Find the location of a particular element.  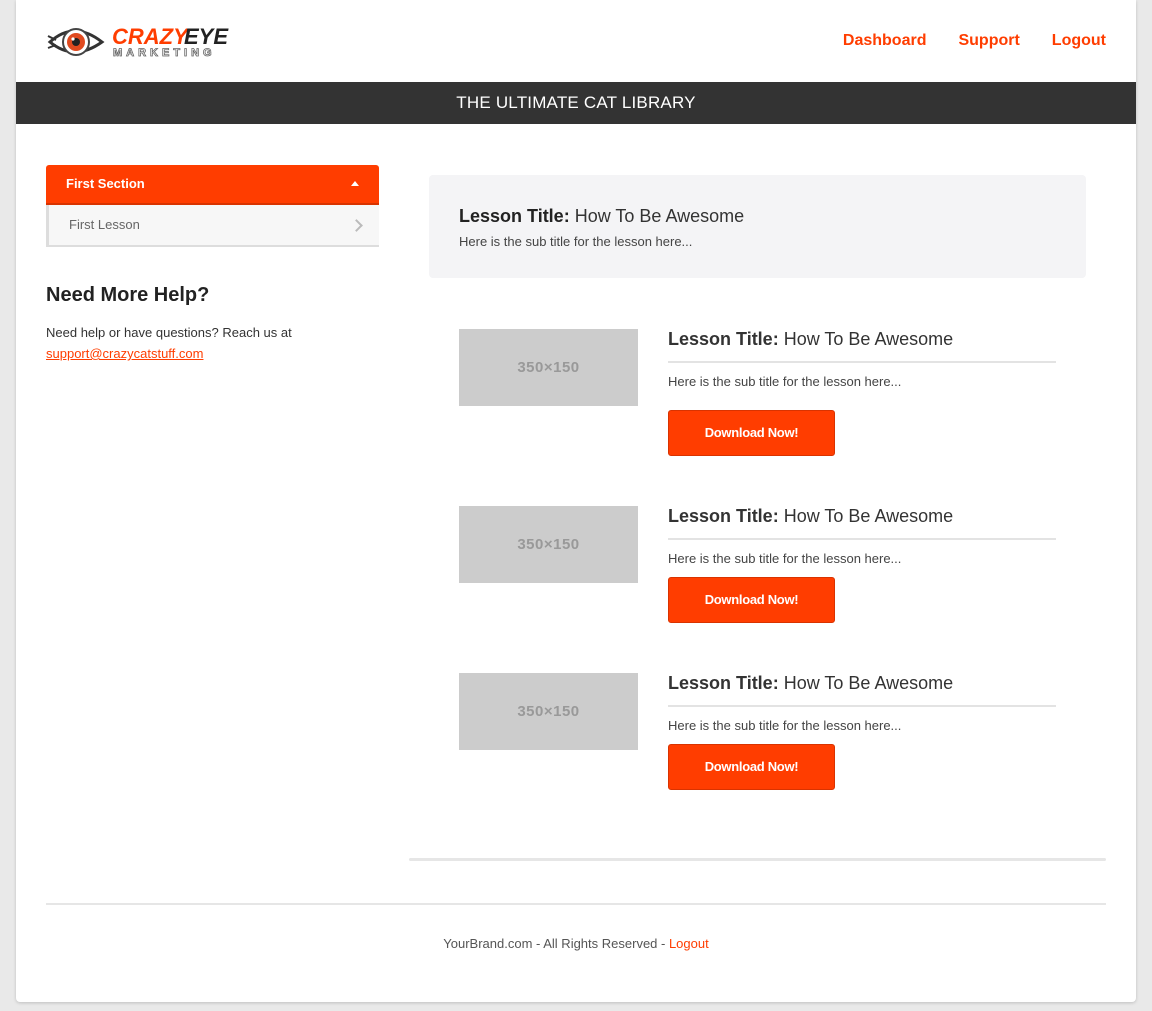

hero-title-text: How To Be Awesome is located at coordinates (659, 216).